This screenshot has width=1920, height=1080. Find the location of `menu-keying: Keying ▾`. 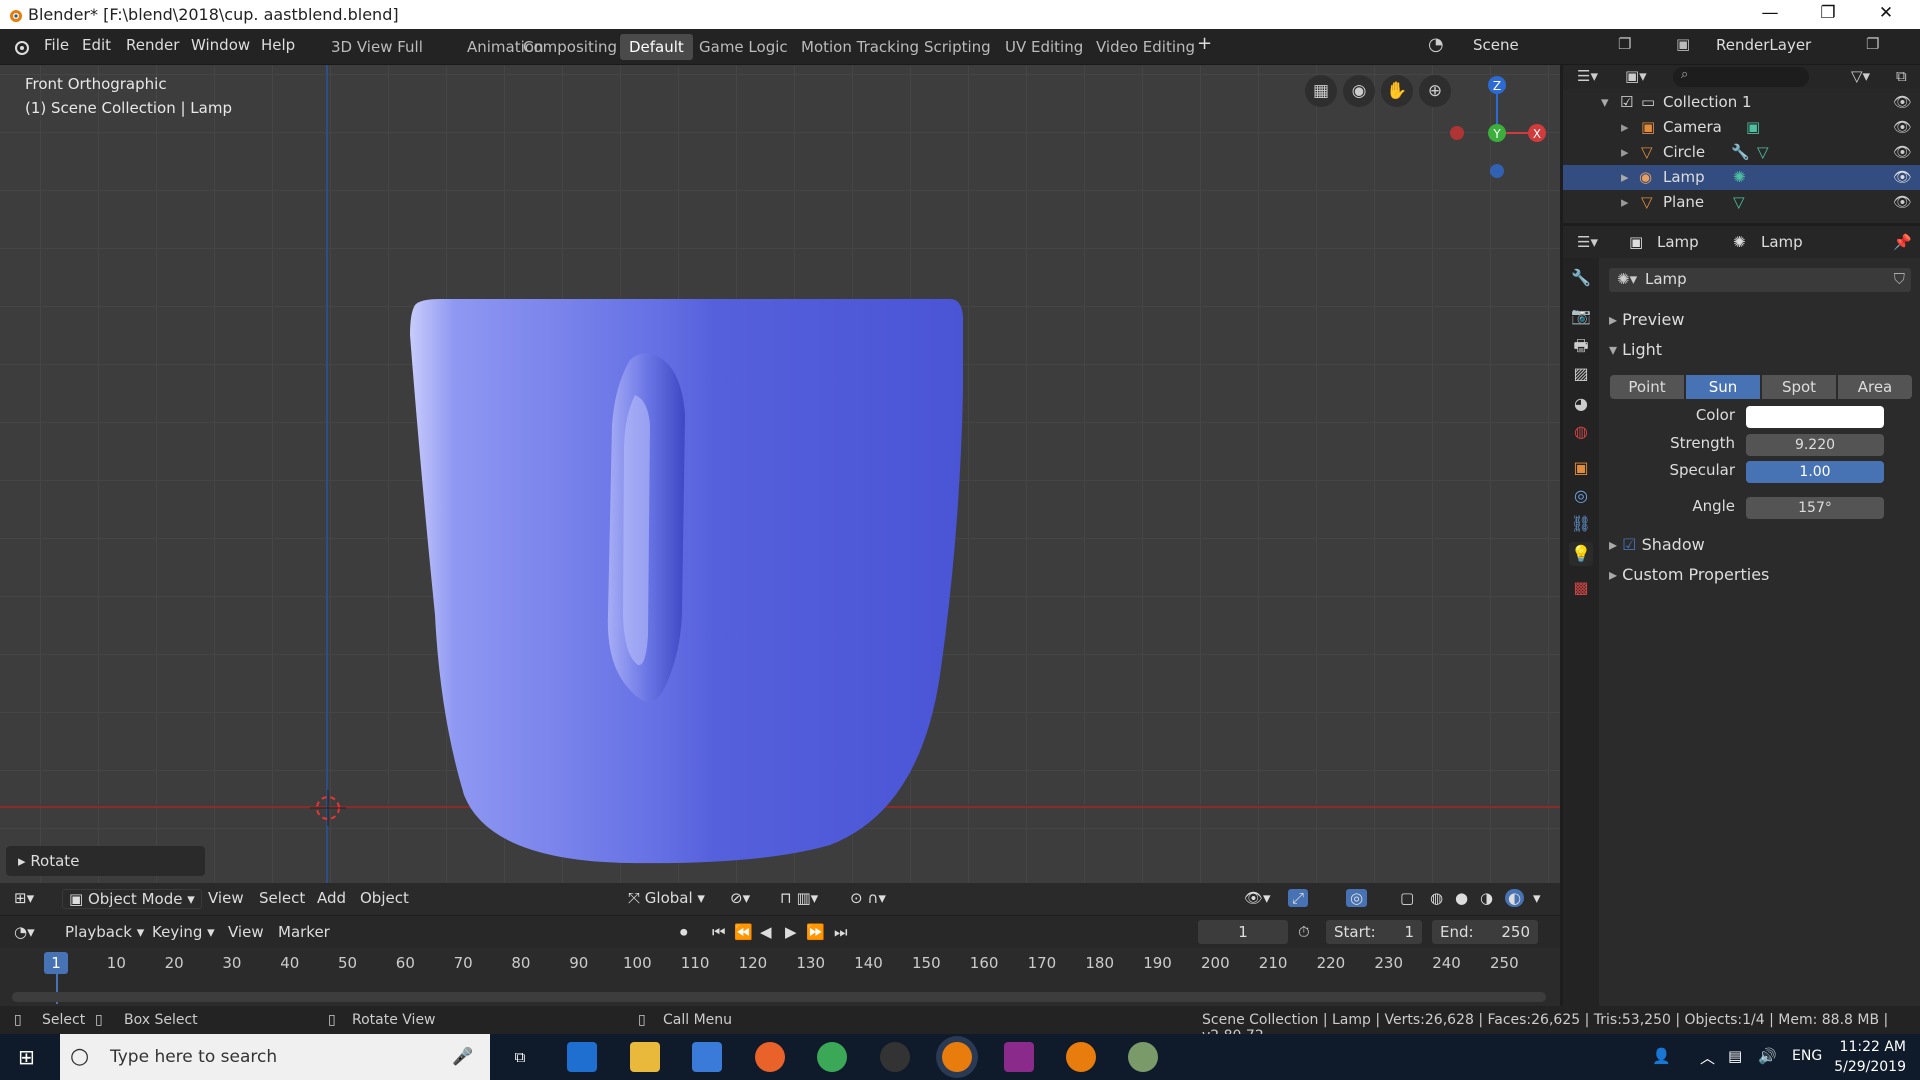

menu-keying: Keying ▾ is located at coordinates (183, 932).